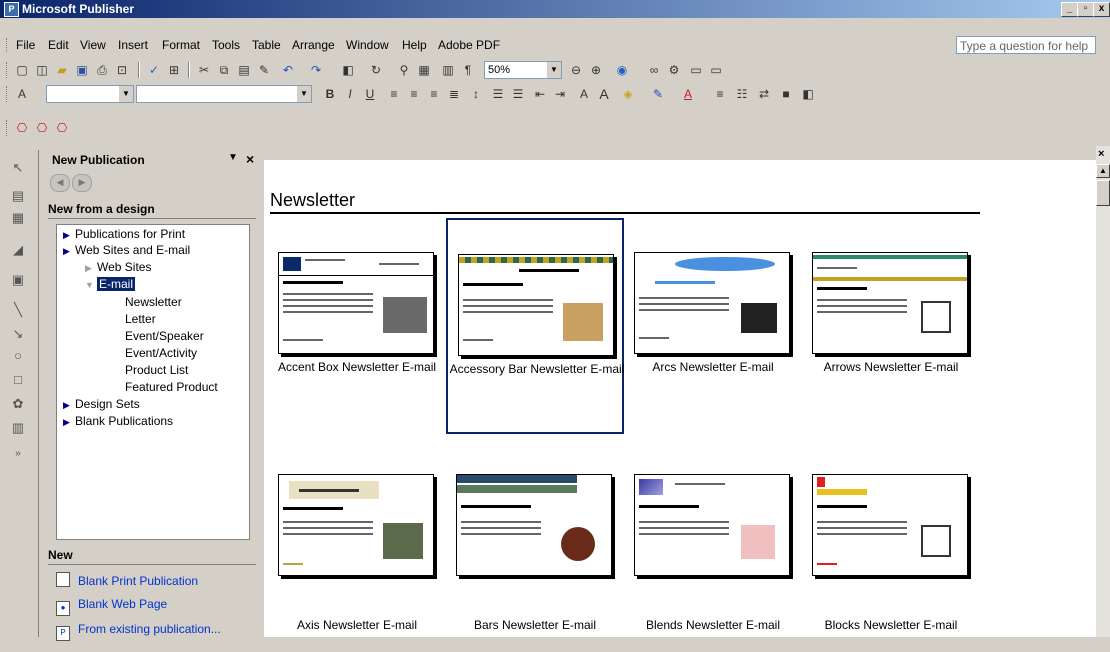 Image resolution: width=1110 pixels, height=652 pixels. I want to click on zoom-out-icon: ⊖, so click(576, 70).